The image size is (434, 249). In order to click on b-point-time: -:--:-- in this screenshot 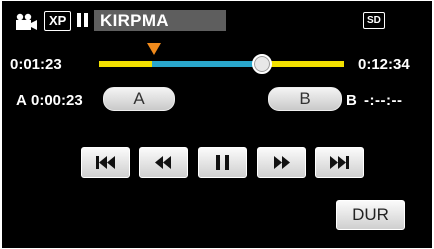, I will do `click(383, 100)`.